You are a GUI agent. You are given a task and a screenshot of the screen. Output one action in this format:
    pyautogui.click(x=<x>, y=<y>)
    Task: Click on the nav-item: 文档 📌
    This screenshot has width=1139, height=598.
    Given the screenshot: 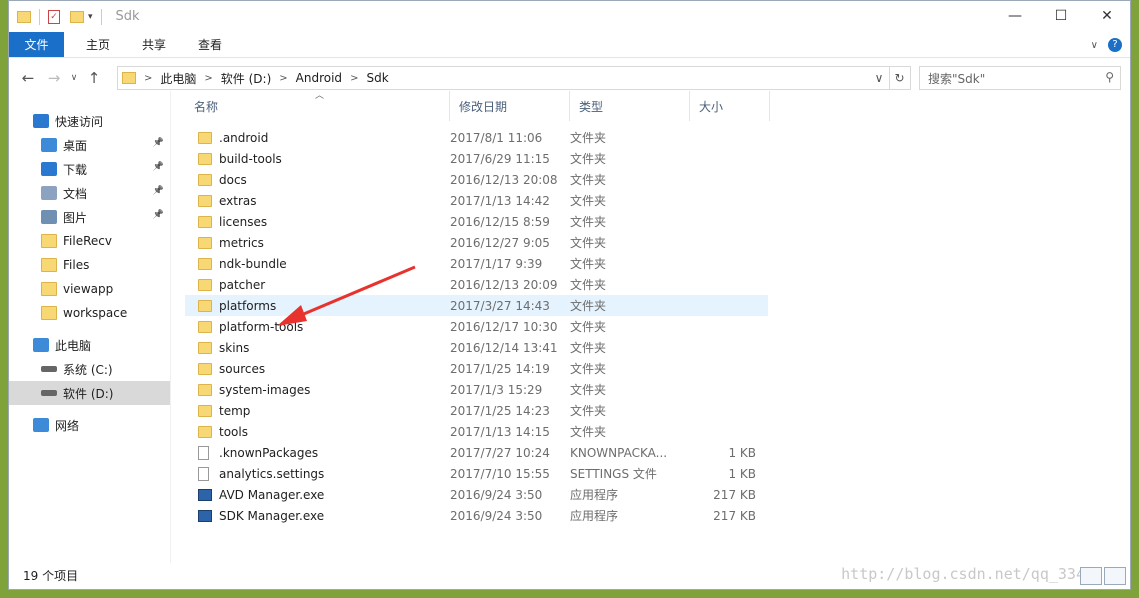 What is the action you would take?
    pyautogui.click(x=89, y=193)
    